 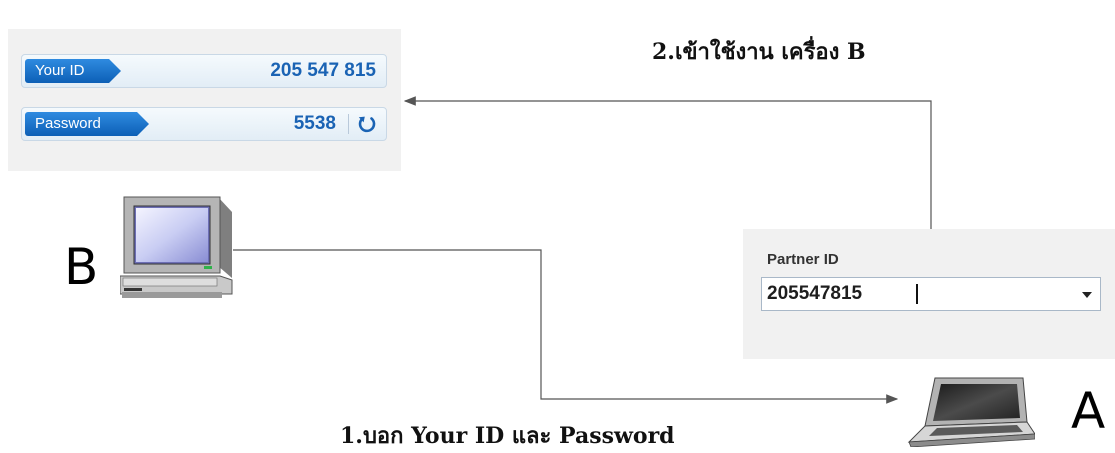 I want to click on laptop-icon, so click(x=971, y=412).